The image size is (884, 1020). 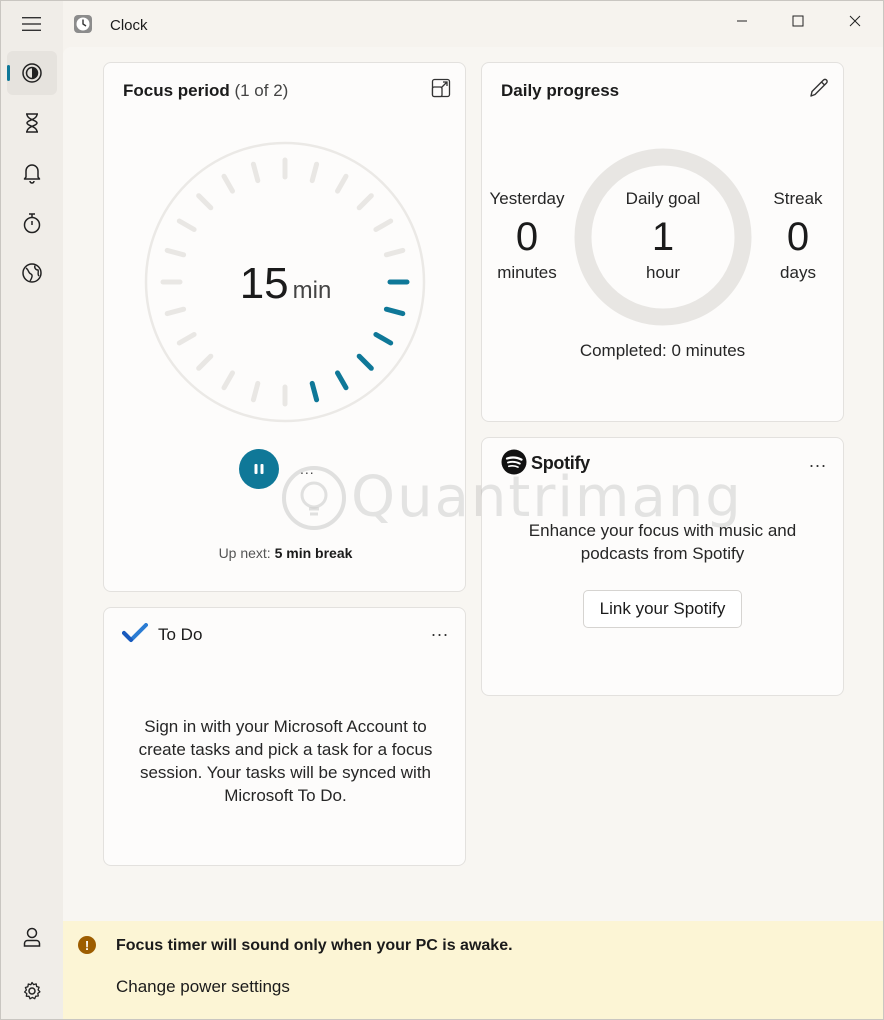 What do you see at coordinates (560, 463) in the screenshot?
I see `spotify-brand: Spotify` at bounding box center [560, 463].